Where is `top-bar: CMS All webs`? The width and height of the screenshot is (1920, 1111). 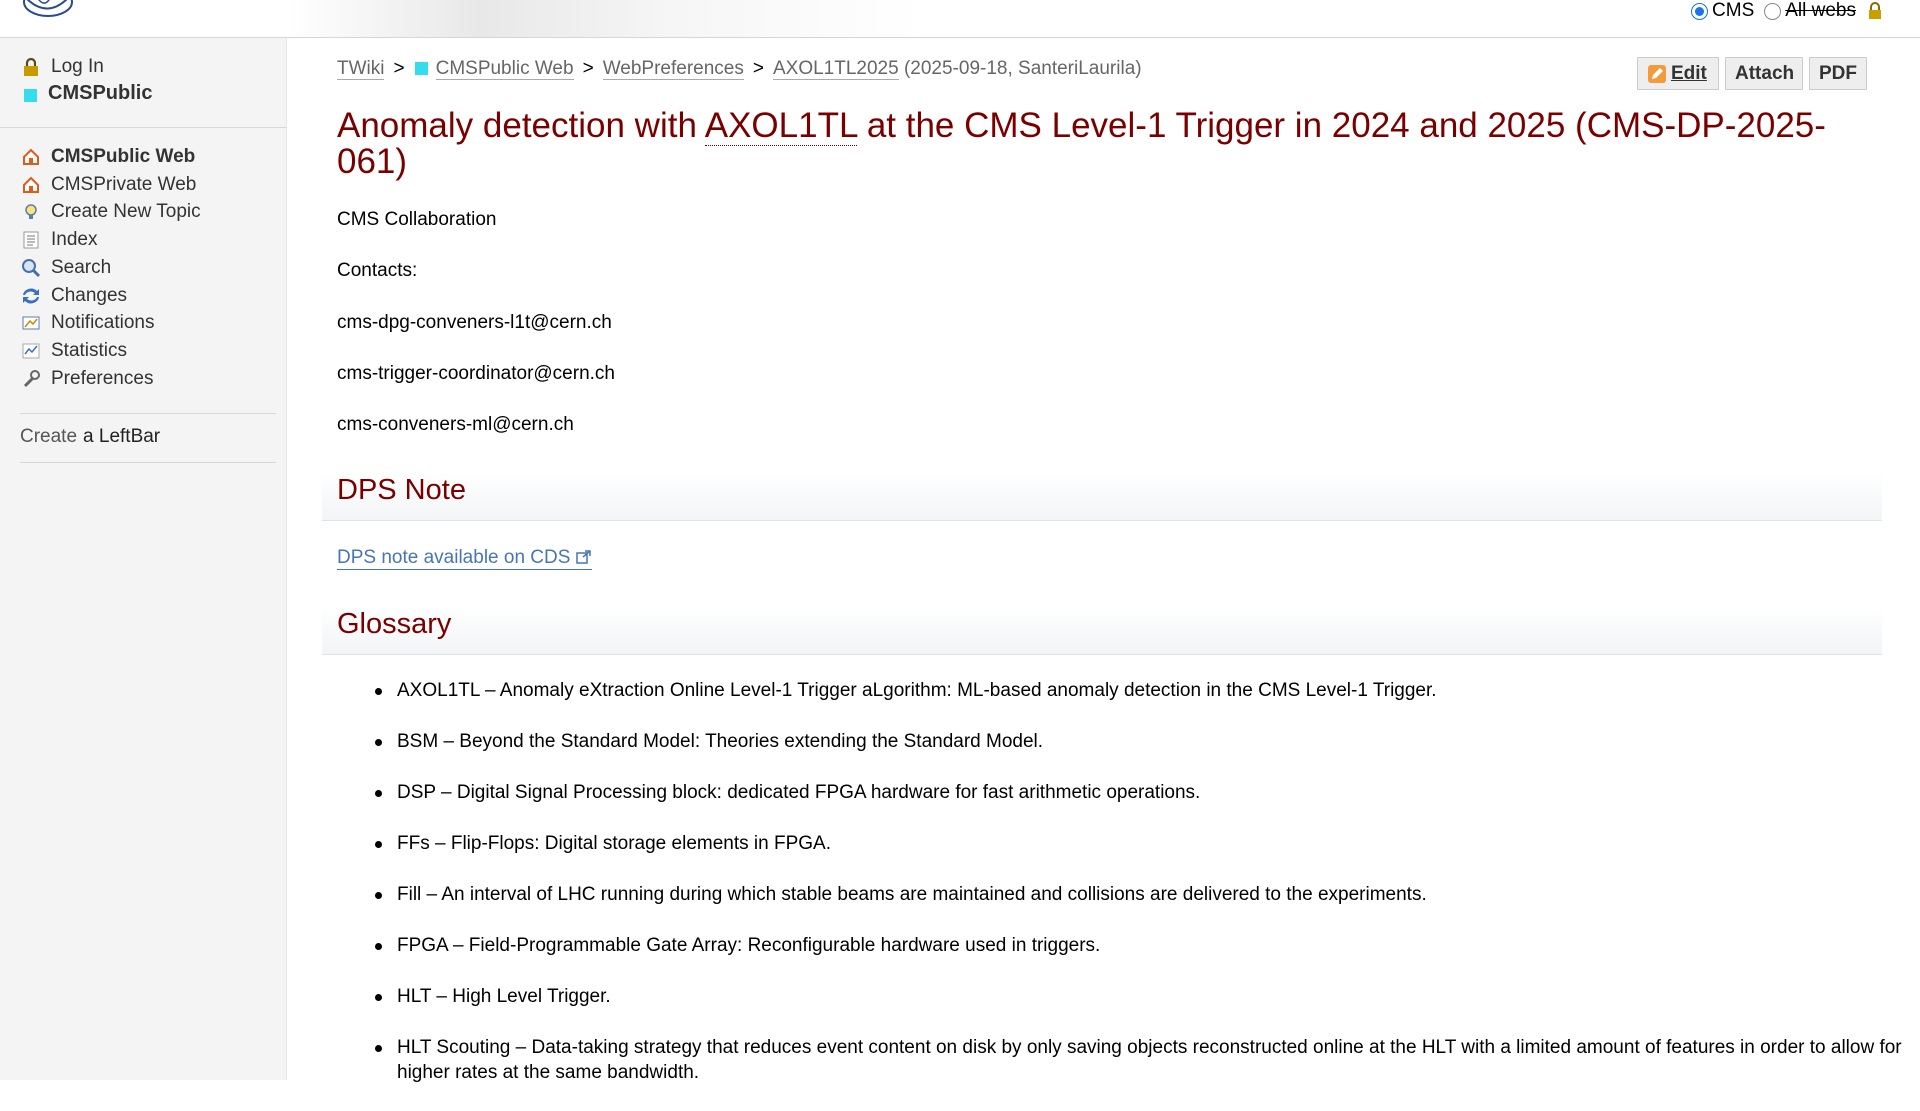
top-bar: CMS All webs is located at coordinates (960, 19).